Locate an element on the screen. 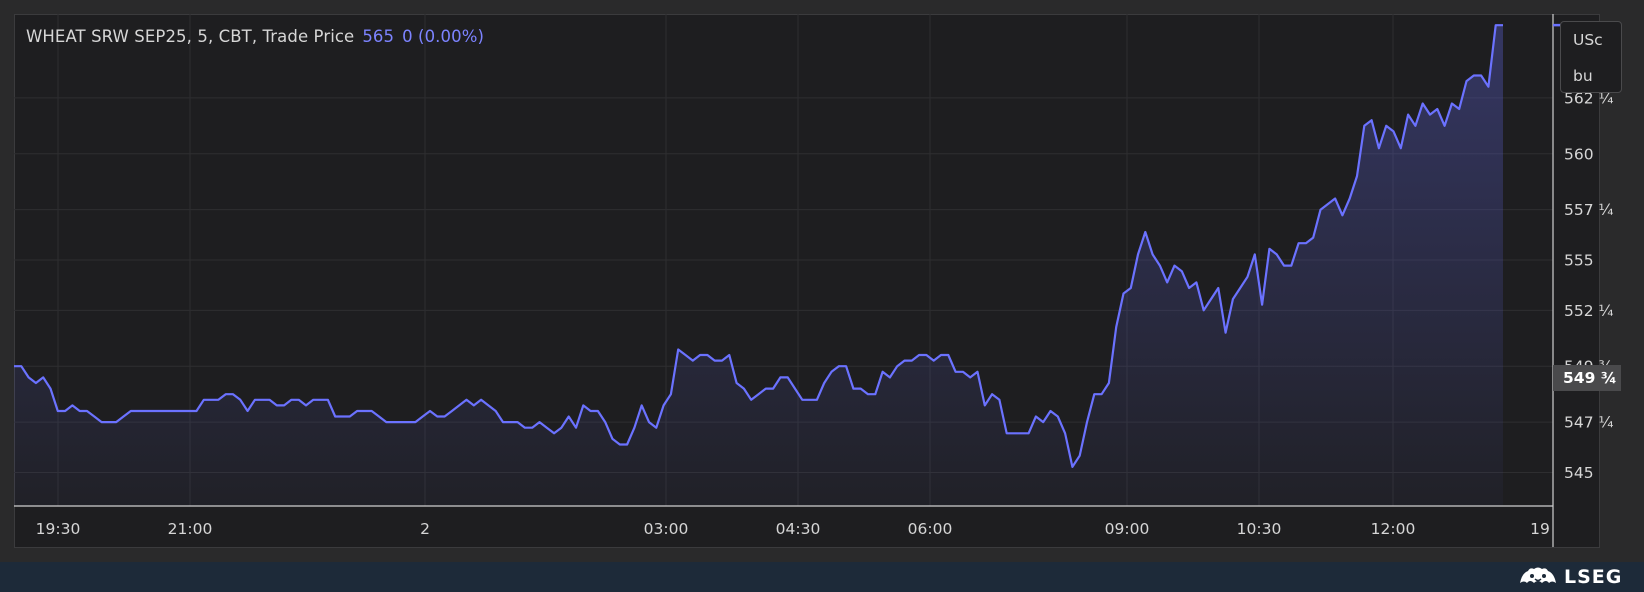  x-tick-label: 19 is located at coordinates (1540, 529).